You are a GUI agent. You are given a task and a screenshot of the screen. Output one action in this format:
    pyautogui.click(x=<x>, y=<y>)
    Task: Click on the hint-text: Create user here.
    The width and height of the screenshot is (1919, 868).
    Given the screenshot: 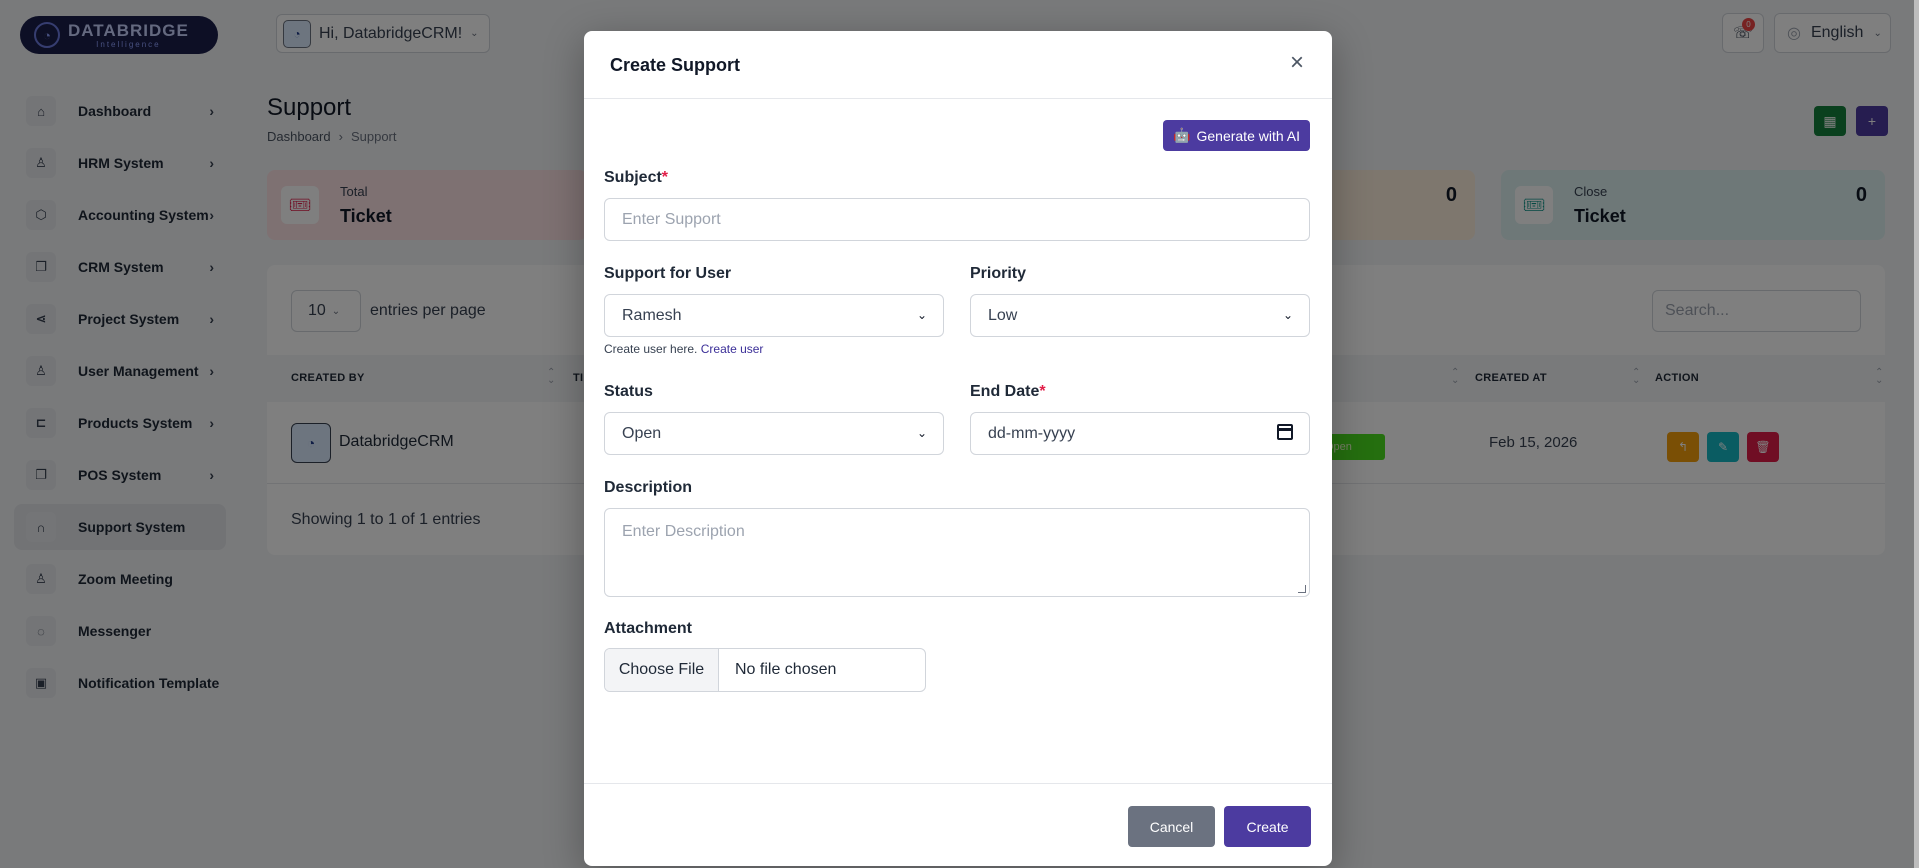 What is the action you would take?
    pyautogui.click(x=651, y=349)
    